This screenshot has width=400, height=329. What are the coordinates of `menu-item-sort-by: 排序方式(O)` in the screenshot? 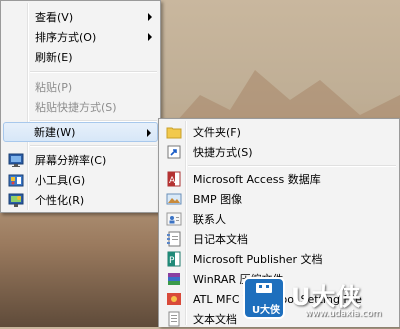 It's located at (80, 37).